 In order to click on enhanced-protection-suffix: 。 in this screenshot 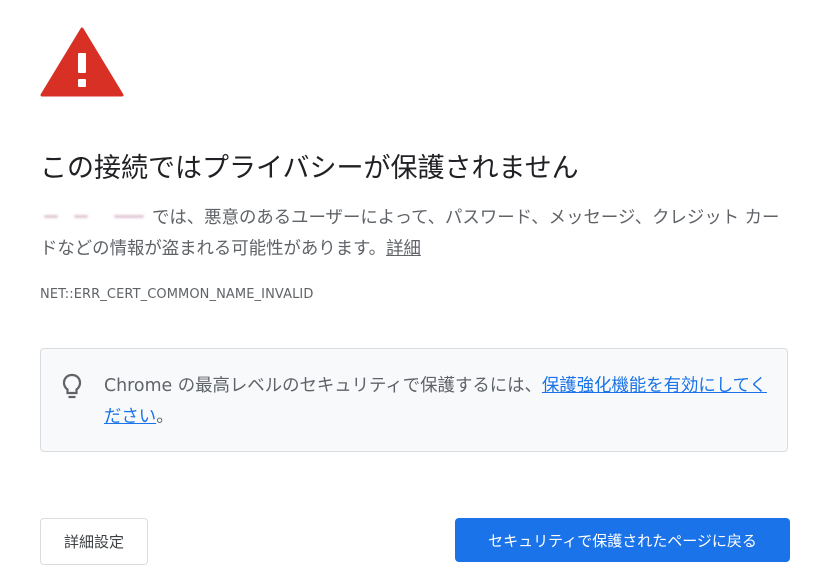, I will do `click(165, 417)`.